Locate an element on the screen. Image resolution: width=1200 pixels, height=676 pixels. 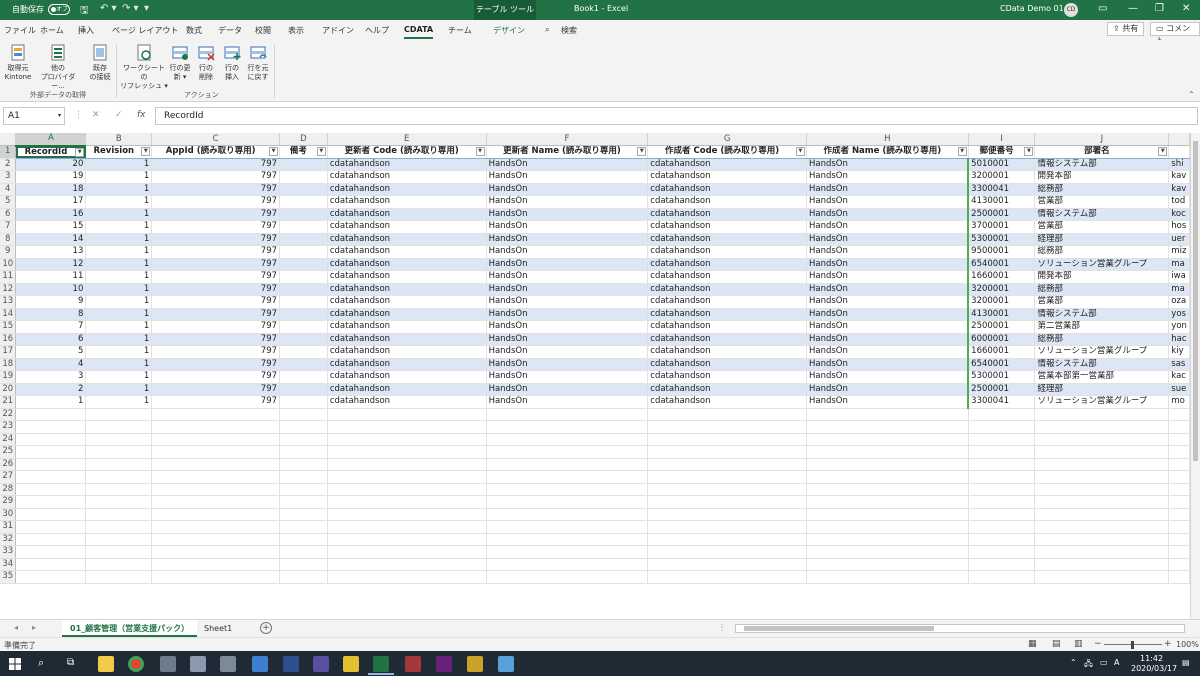
table-header-cell: RecordId ▼ is located at coordinates (51, 152).